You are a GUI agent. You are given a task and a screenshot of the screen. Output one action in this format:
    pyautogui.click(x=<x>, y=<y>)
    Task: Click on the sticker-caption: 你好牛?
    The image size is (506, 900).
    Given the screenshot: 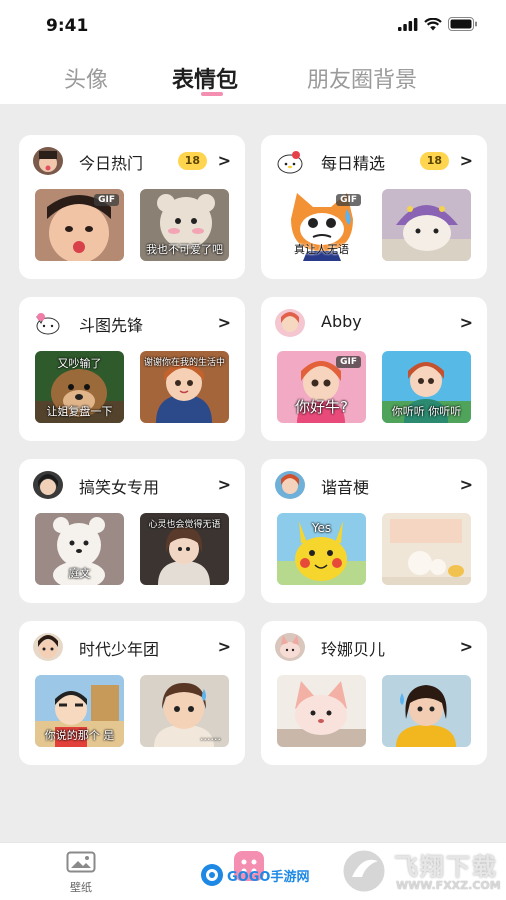 What is the action you would take?
    pyautogui.click(x=321, y=407)
    